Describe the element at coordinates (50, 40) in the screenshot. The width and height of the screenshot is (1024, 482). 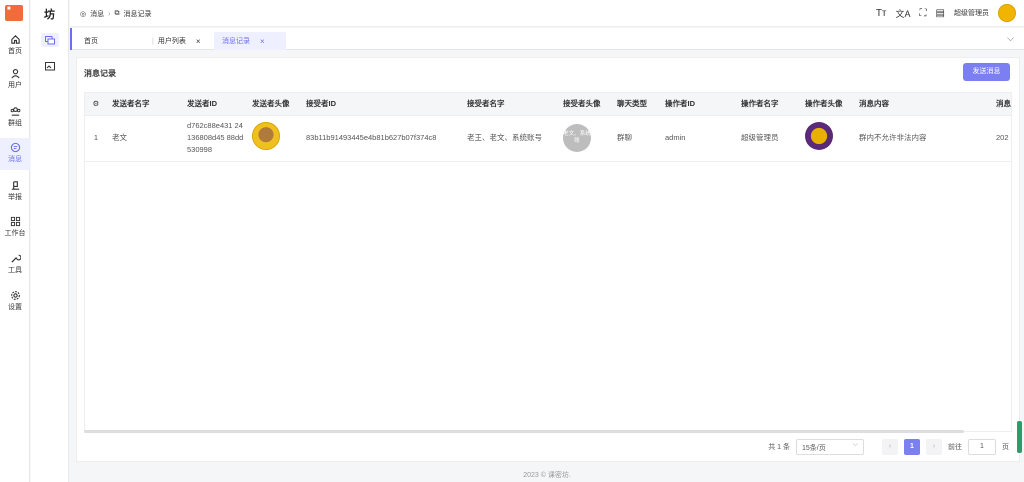
I see `chat-records-icon` at that location.